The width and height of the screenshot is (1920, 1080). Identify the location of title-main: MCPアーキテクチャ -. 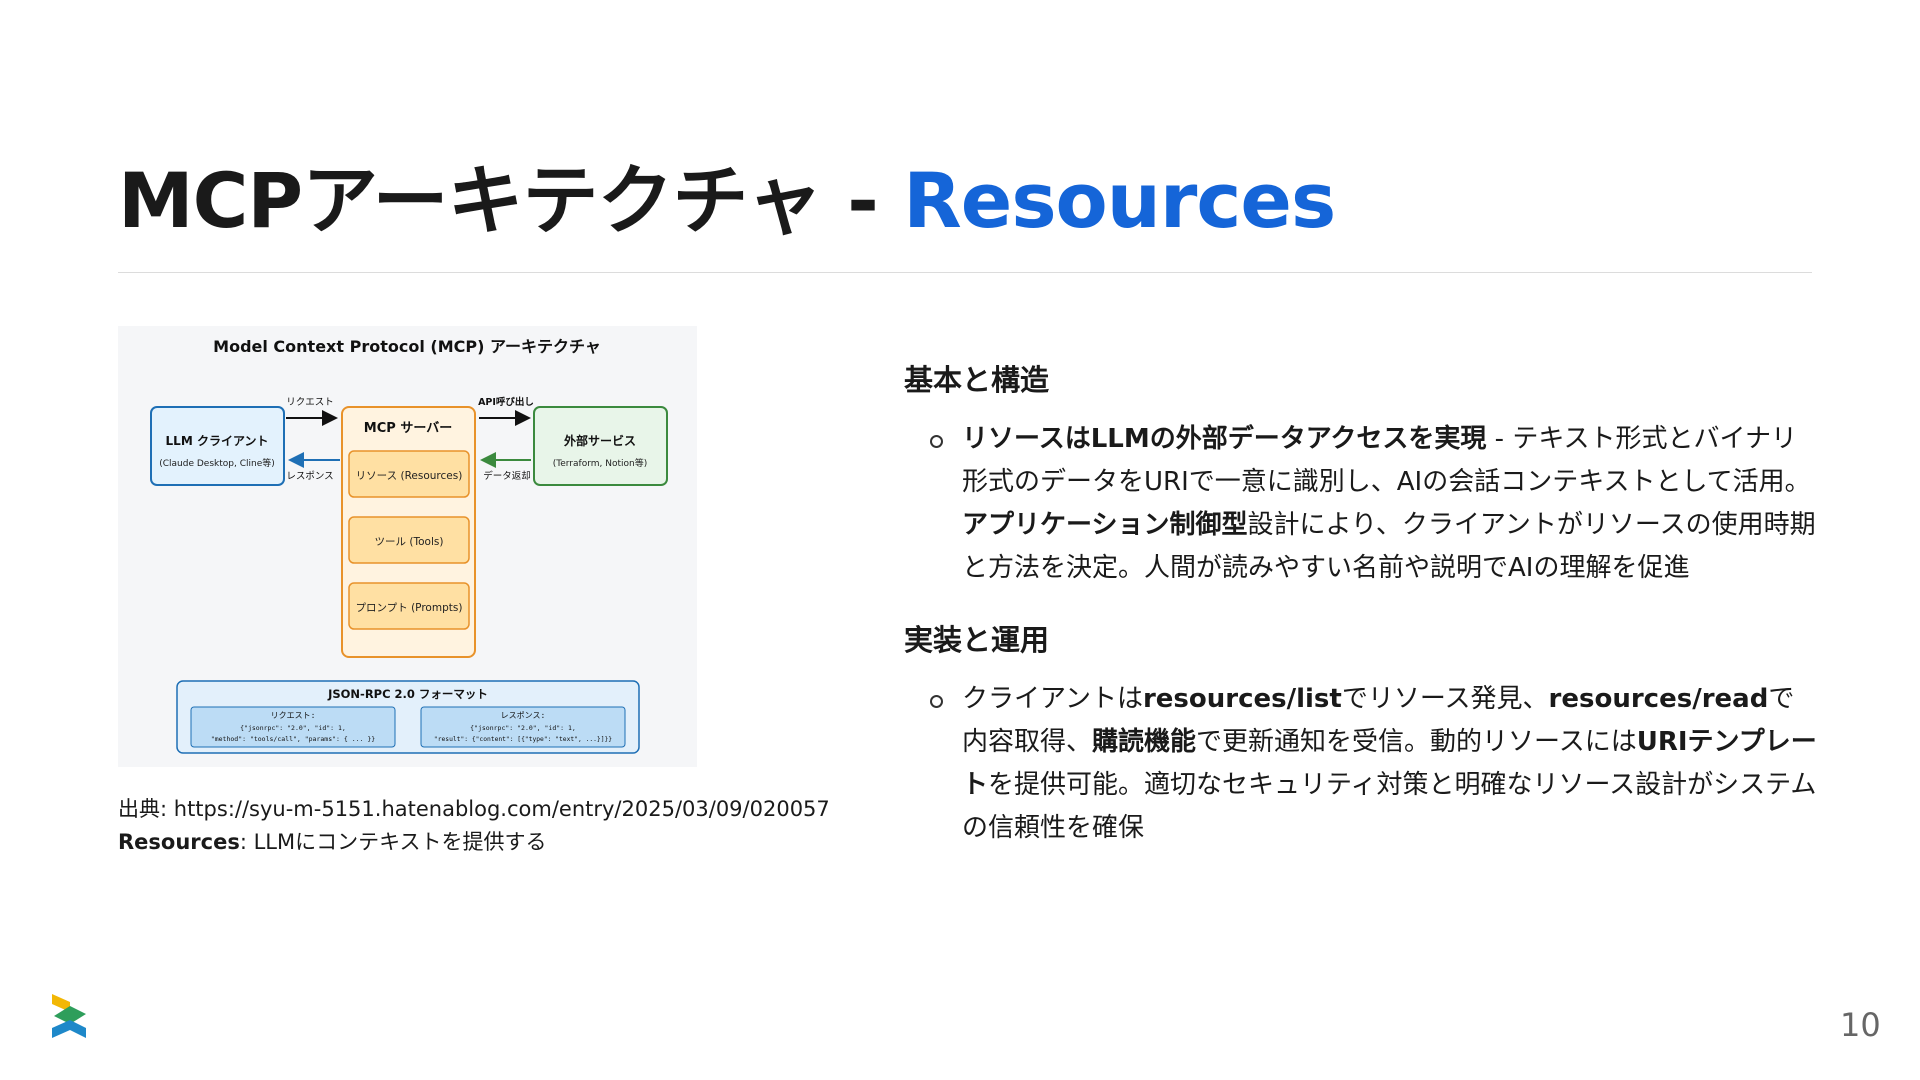
(511, 200).